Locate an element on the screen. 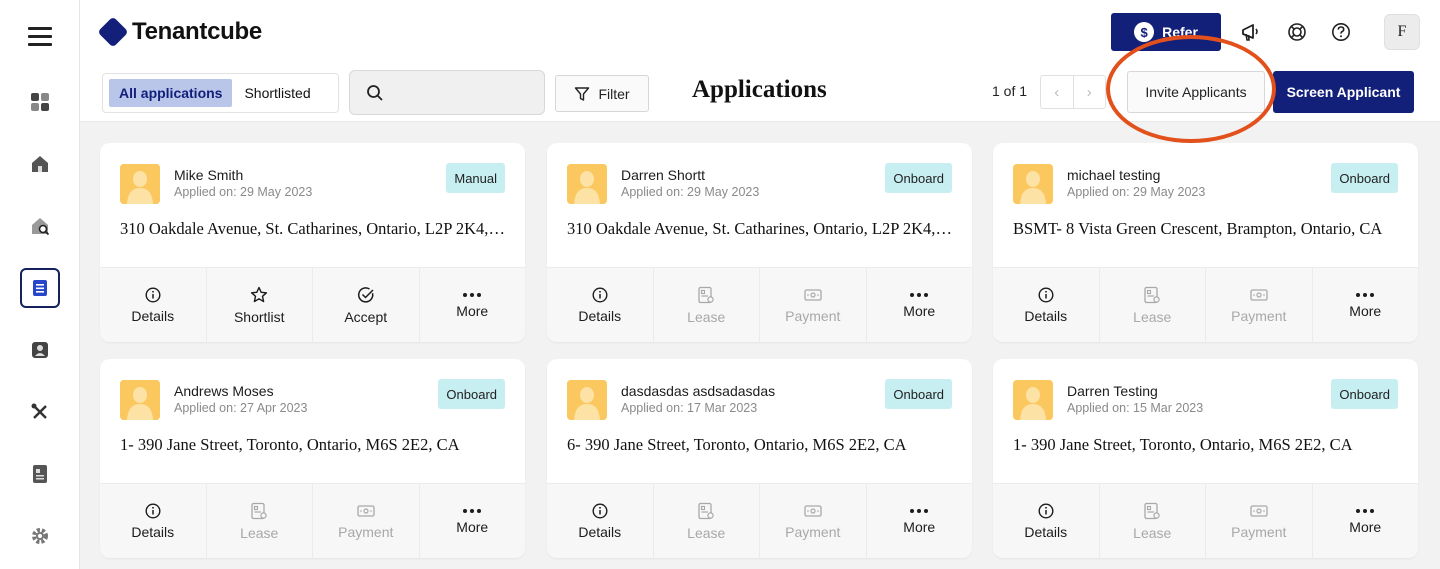 The image size is (1440, 569). logo-mark-icon is located at coordinates (113, 32).